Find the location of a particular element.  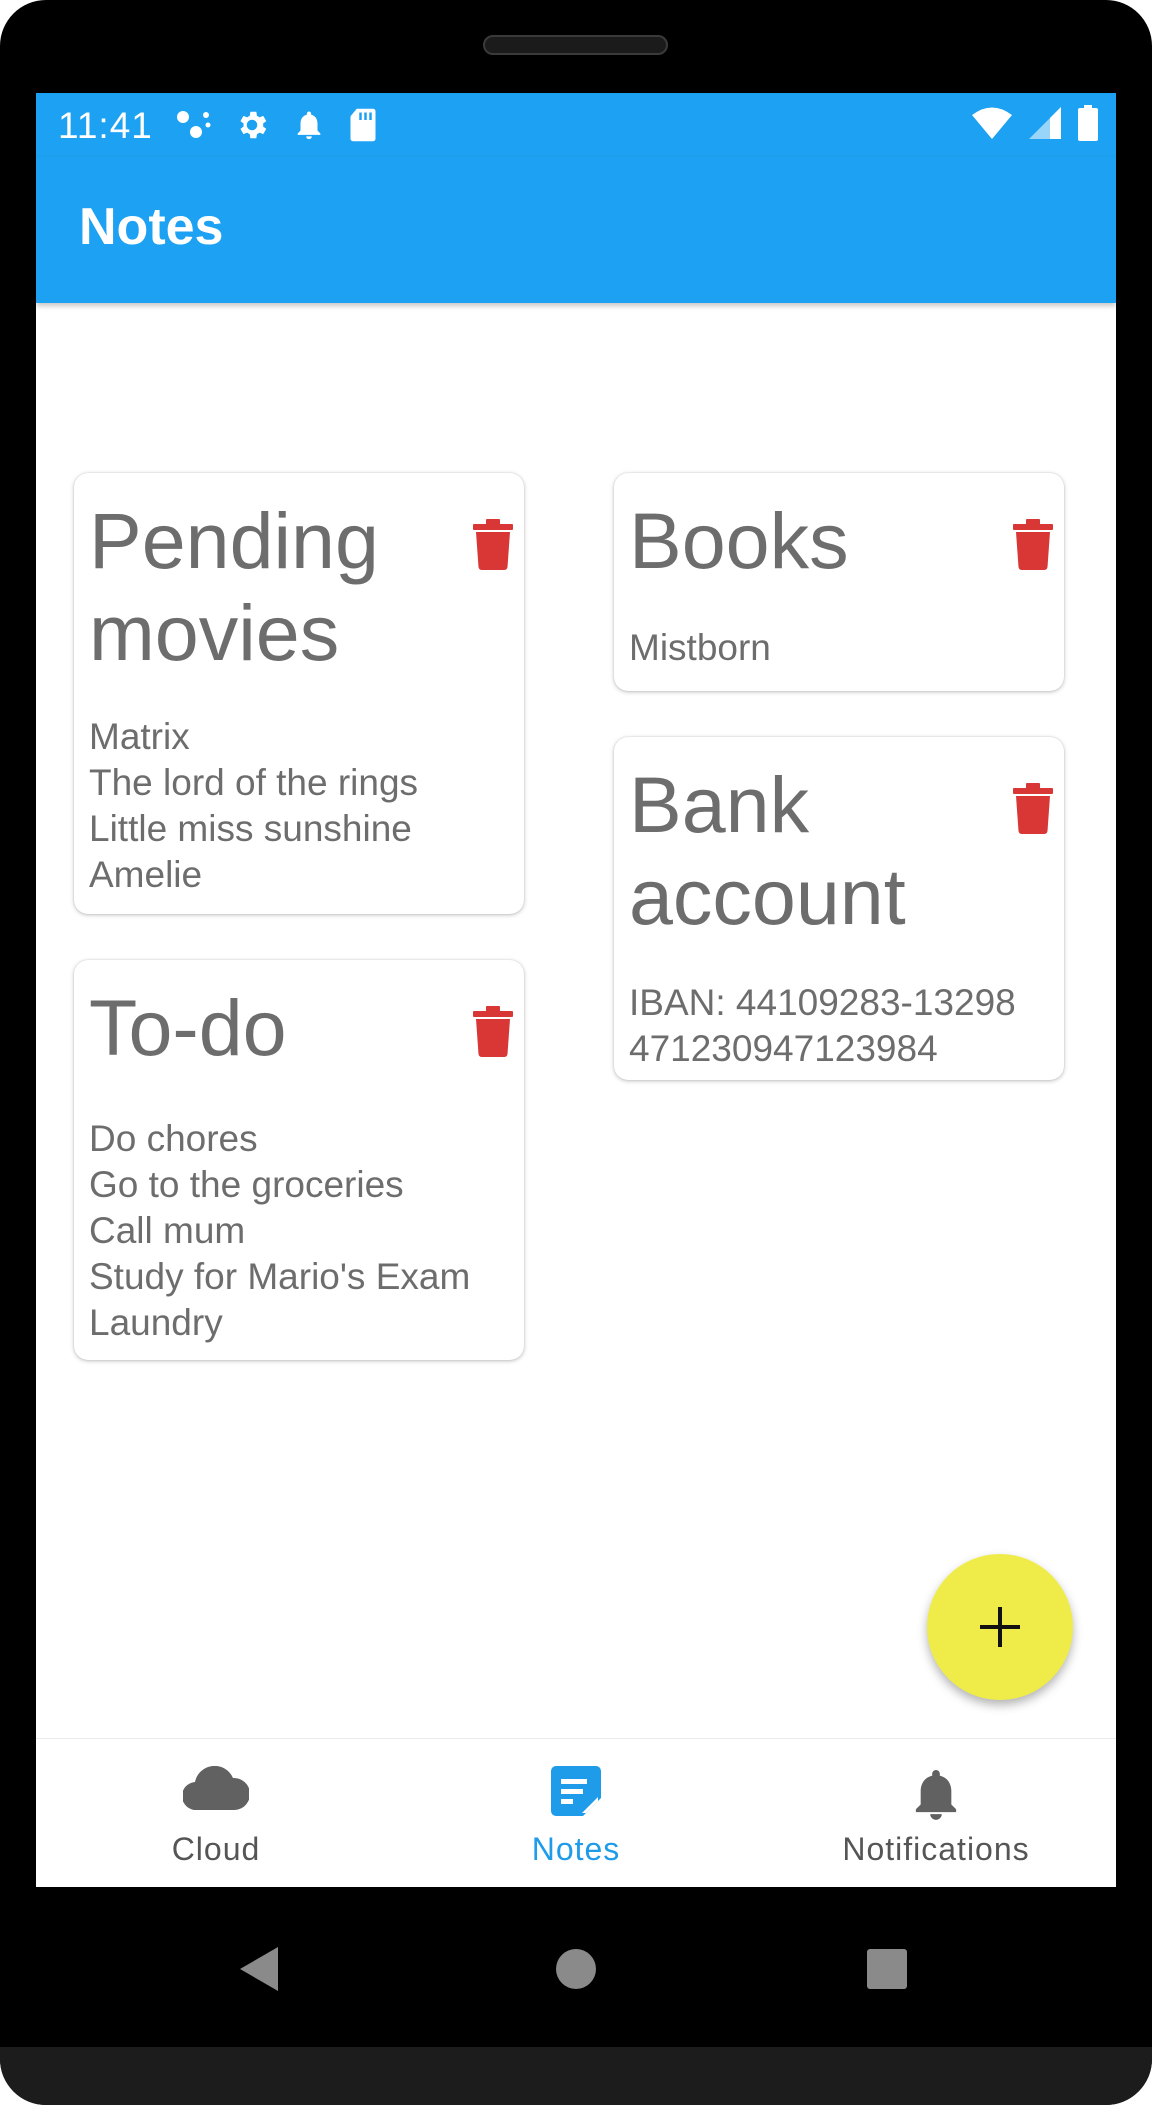

battery-icon is located at coordinates (1088, 125).